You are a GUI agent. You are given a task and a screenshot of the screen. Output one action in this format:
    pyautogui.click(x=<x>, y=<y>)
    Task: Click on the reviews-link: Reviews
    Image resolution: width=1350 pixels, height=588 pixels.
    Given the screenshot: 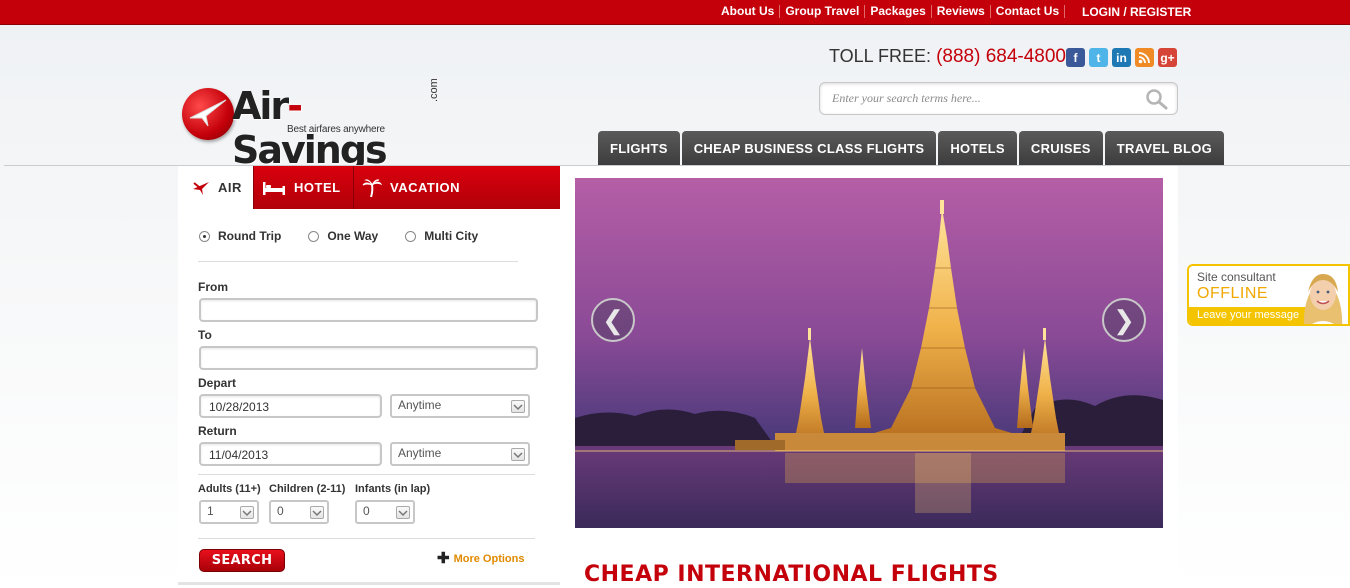 What is the action you would take?
    pyautogui.click(x=961, y=11)
    